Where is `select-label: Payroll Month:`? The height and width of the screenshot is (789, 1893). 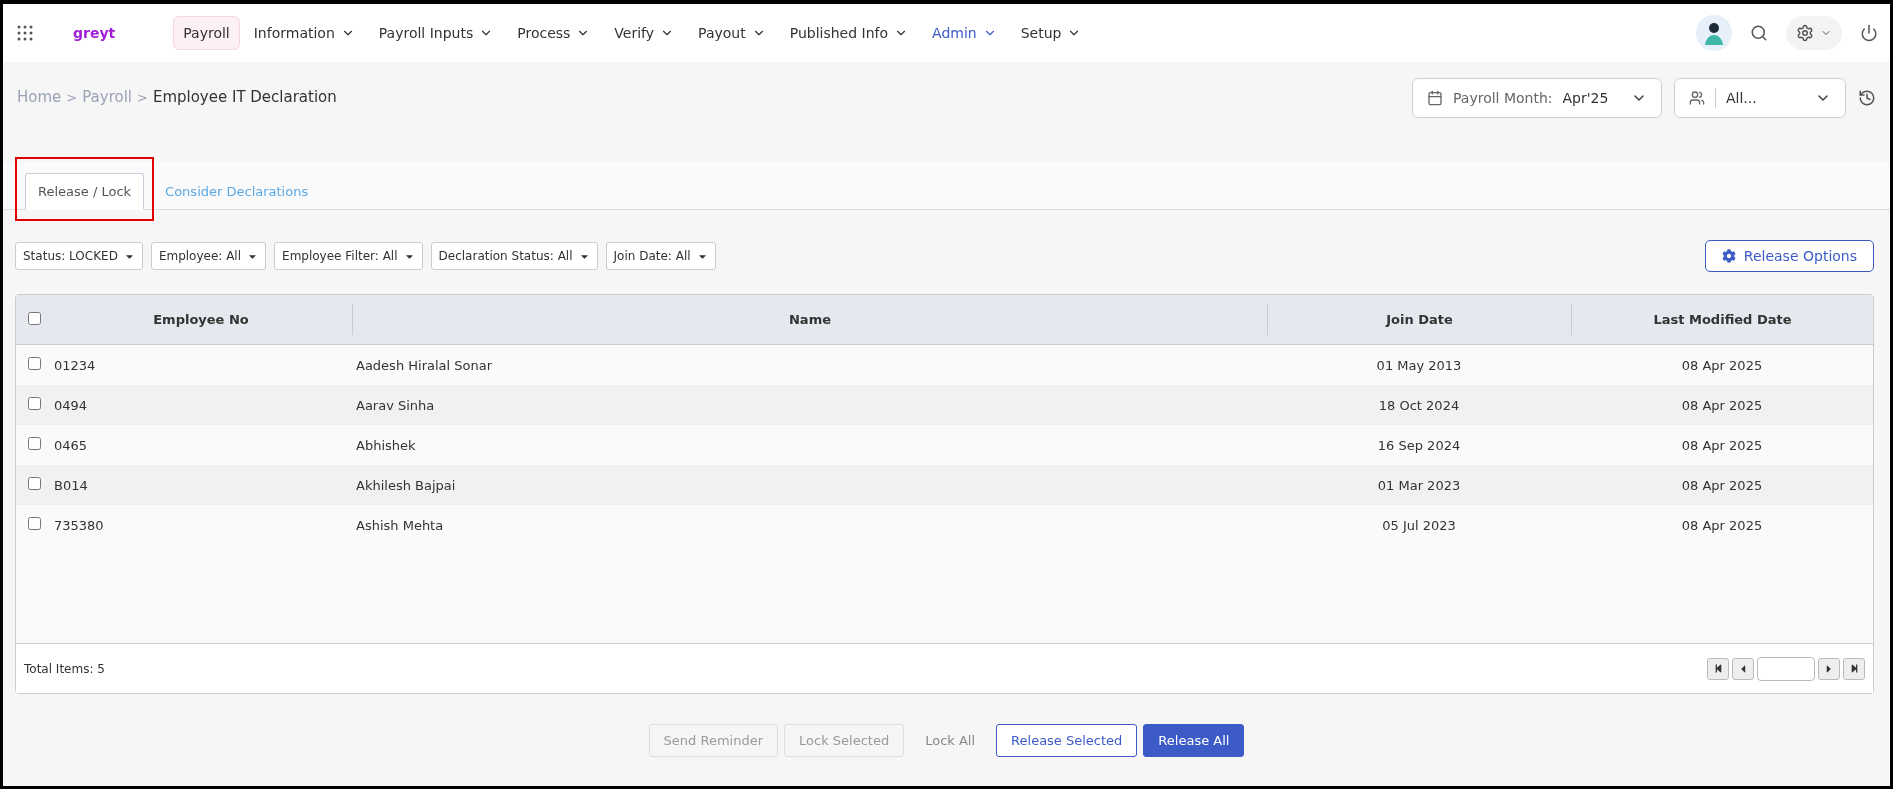
select-label: Payroll Month: is located at coordinates (1503, 98).